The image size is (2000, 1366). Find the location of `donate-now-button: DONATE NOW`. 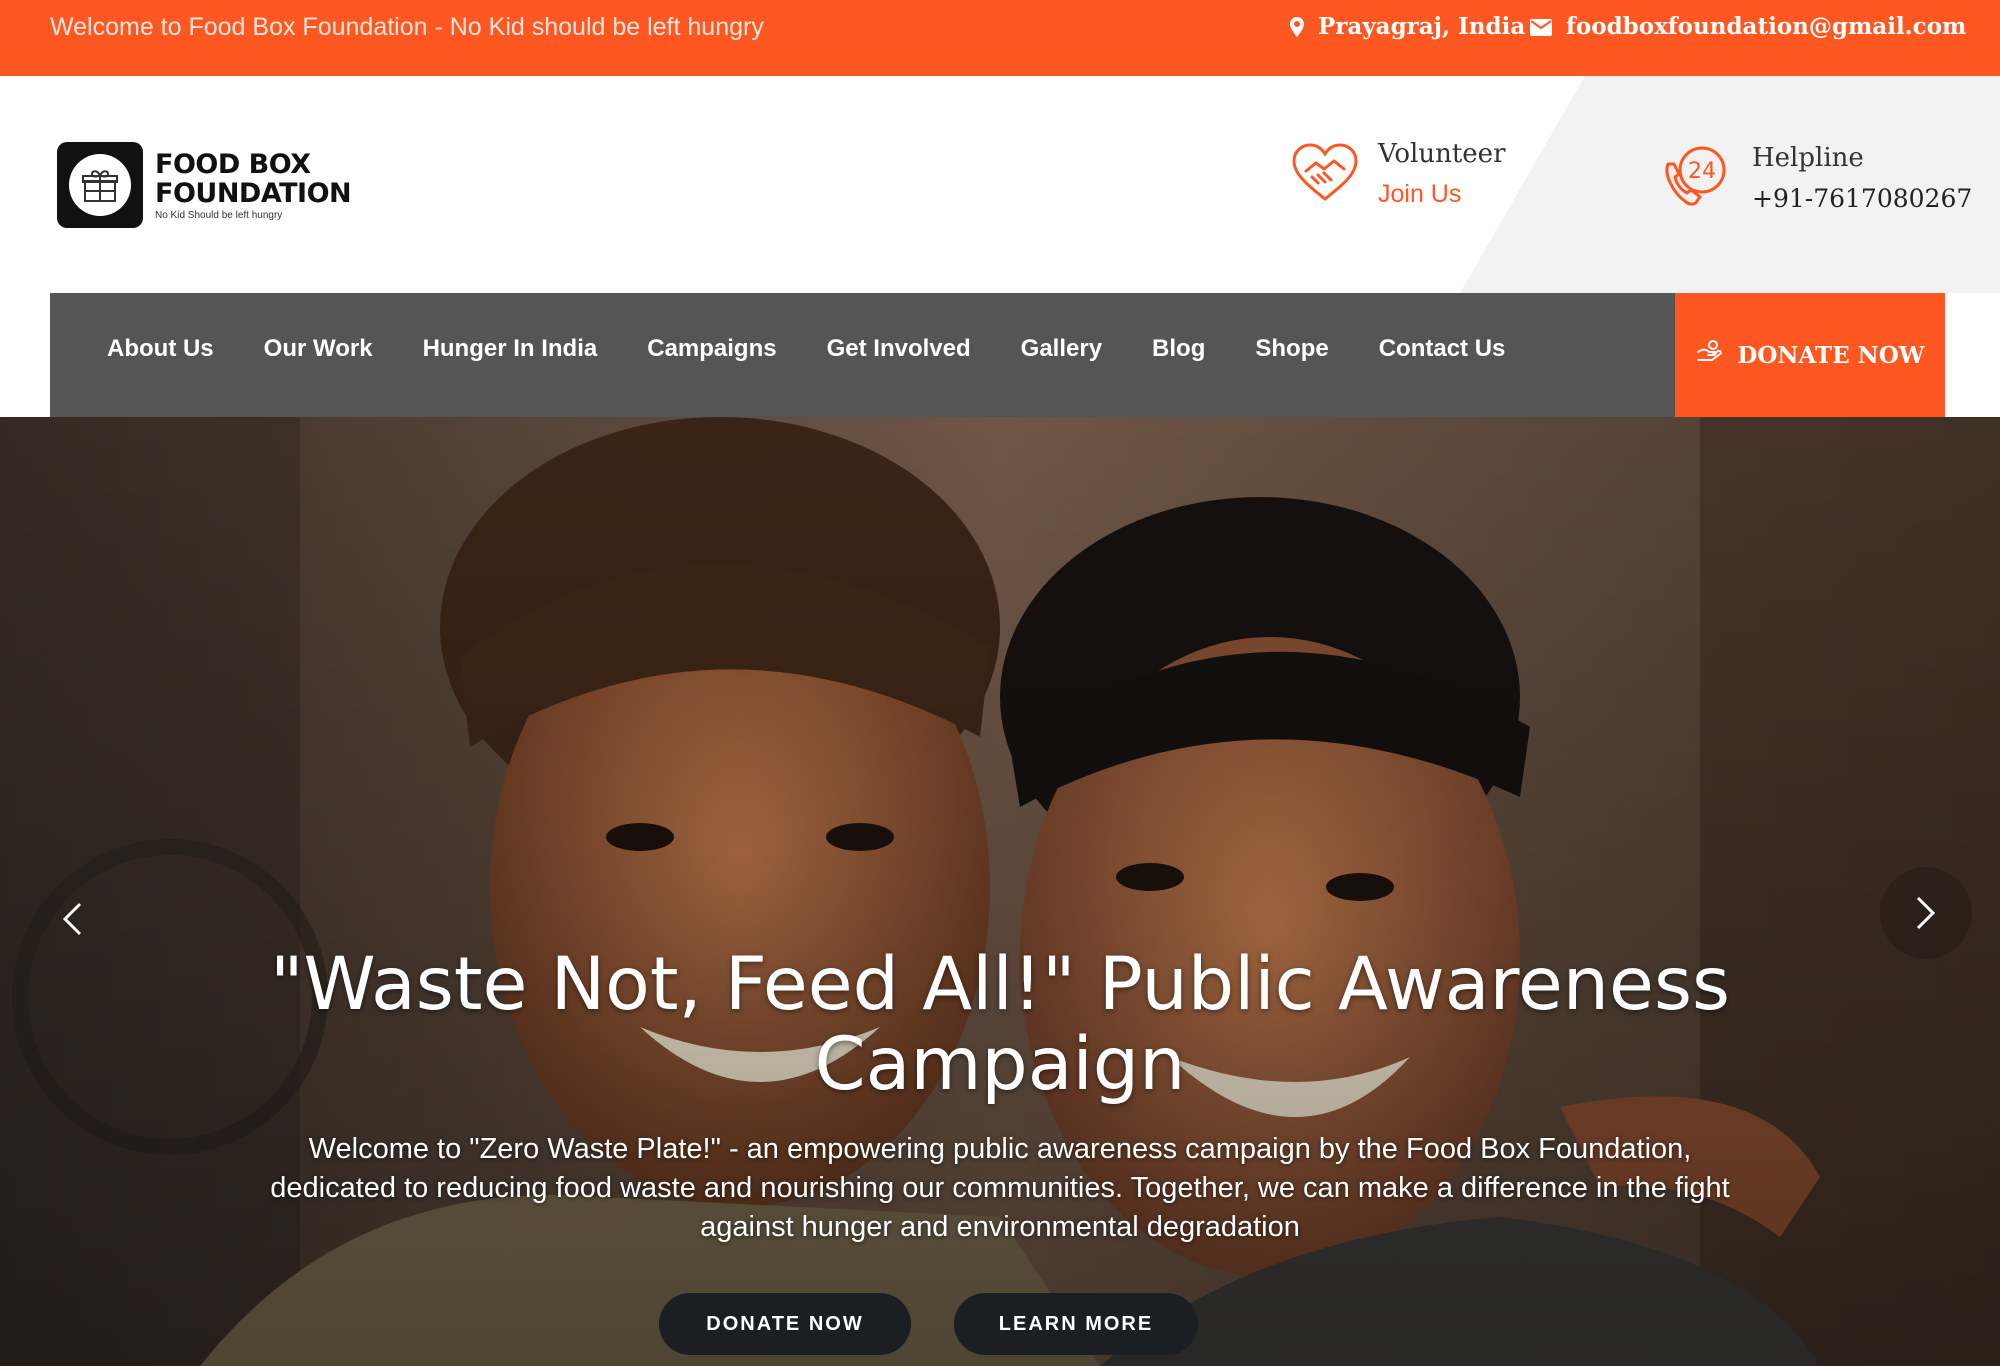

donate-now-button: DONATE NOW is located at coordinates (1810, 355).